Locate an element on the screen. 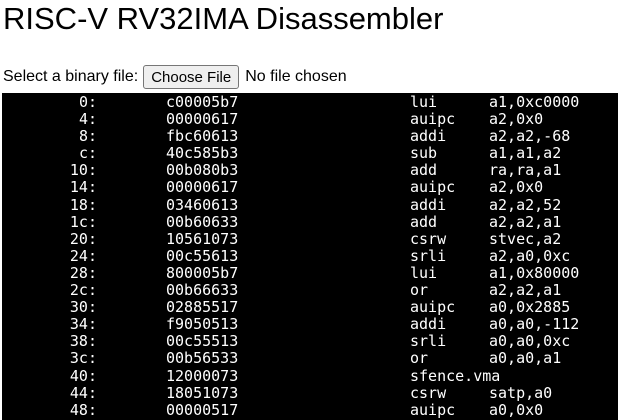 Image resolution: width=620 pixels, height=420 pixels. operands-cell: satp,a0 is located at coordinates (521, 392).